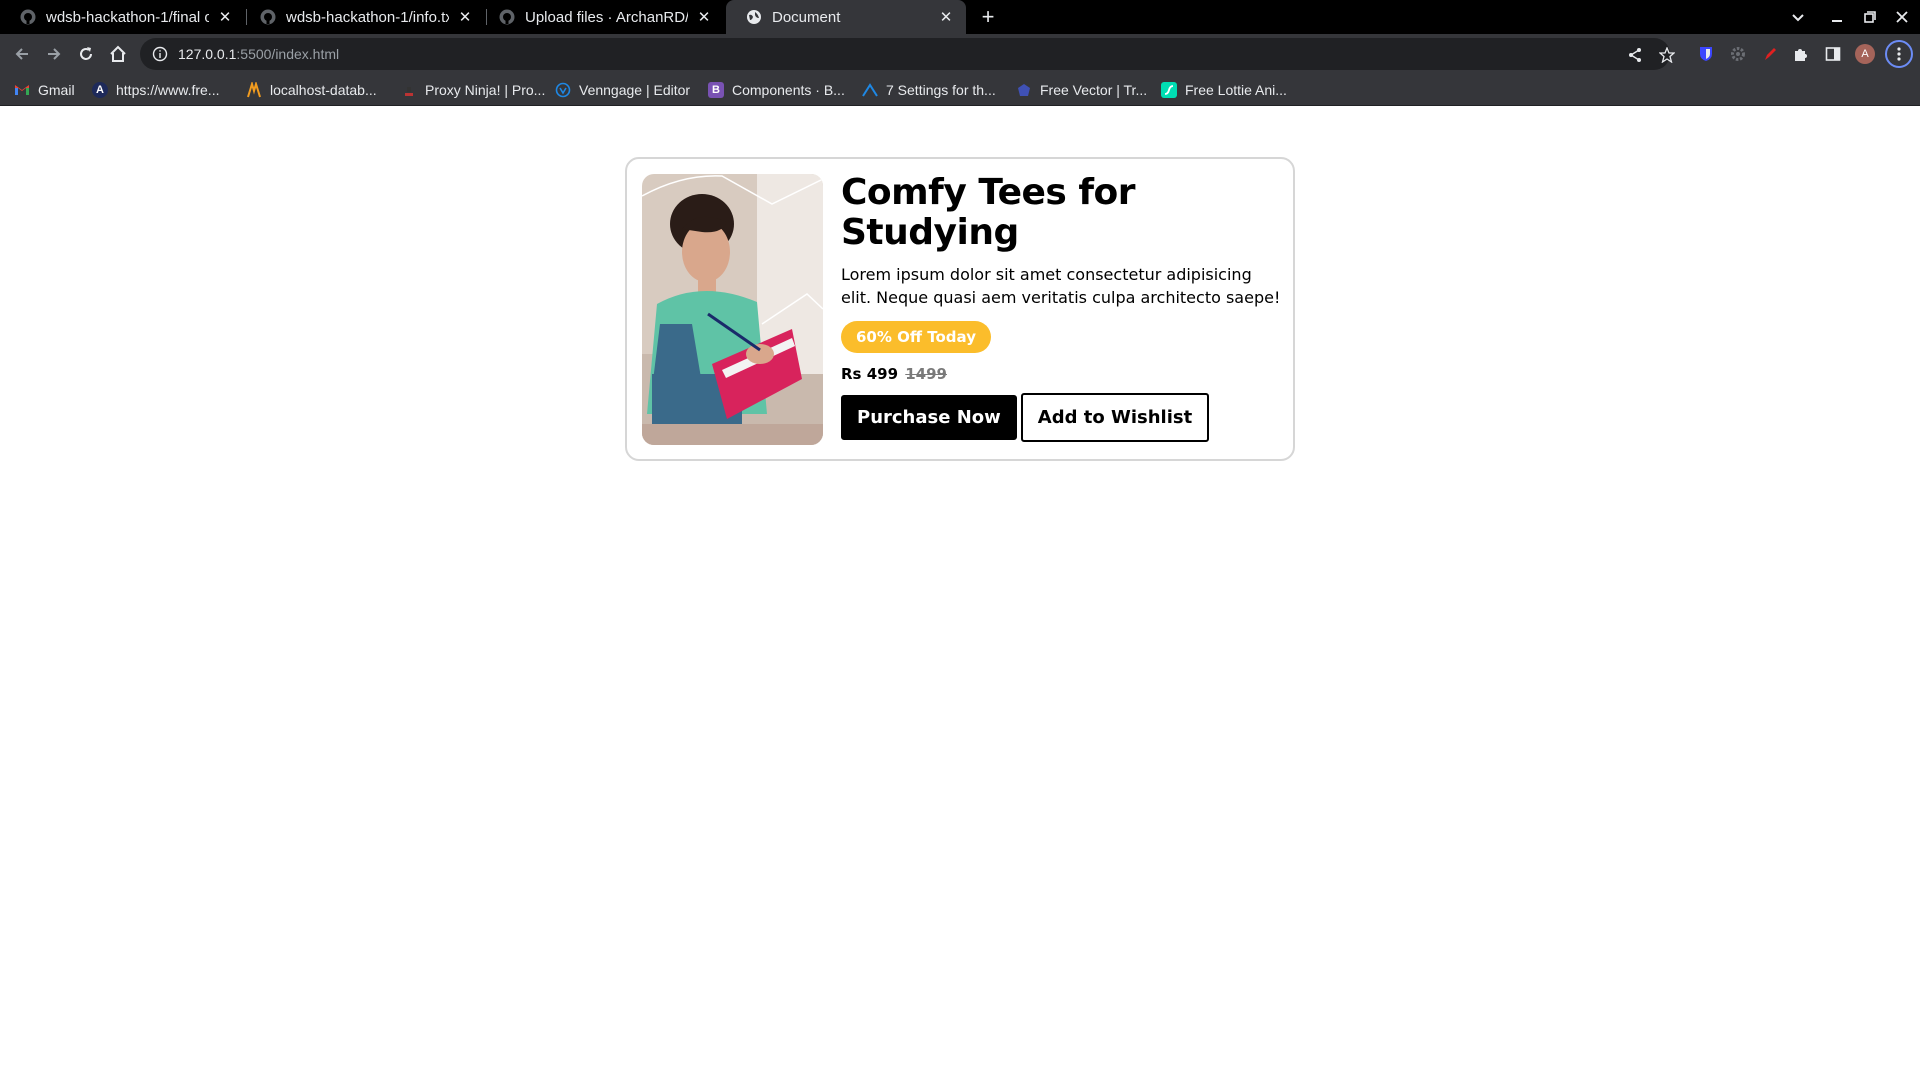 The height and width of the screenshot is (1080, 1920). I want to click on tab-0: wdsb-hackathon-1/final ou ✕, so click(122, 17).